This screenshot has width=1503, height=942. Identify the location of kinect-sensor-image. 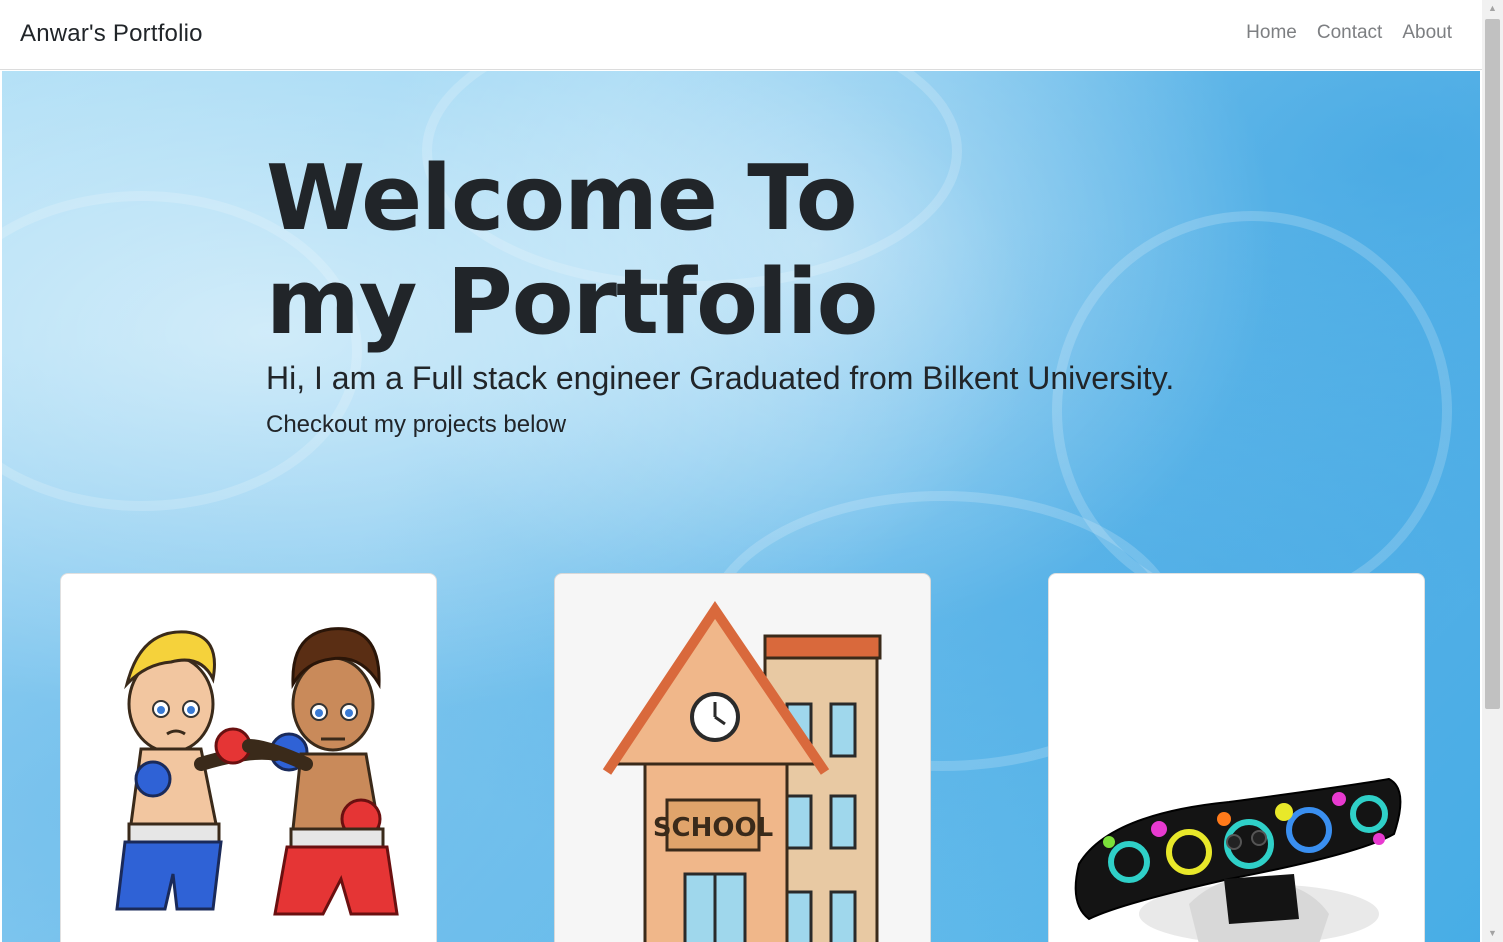
(1238, 859).